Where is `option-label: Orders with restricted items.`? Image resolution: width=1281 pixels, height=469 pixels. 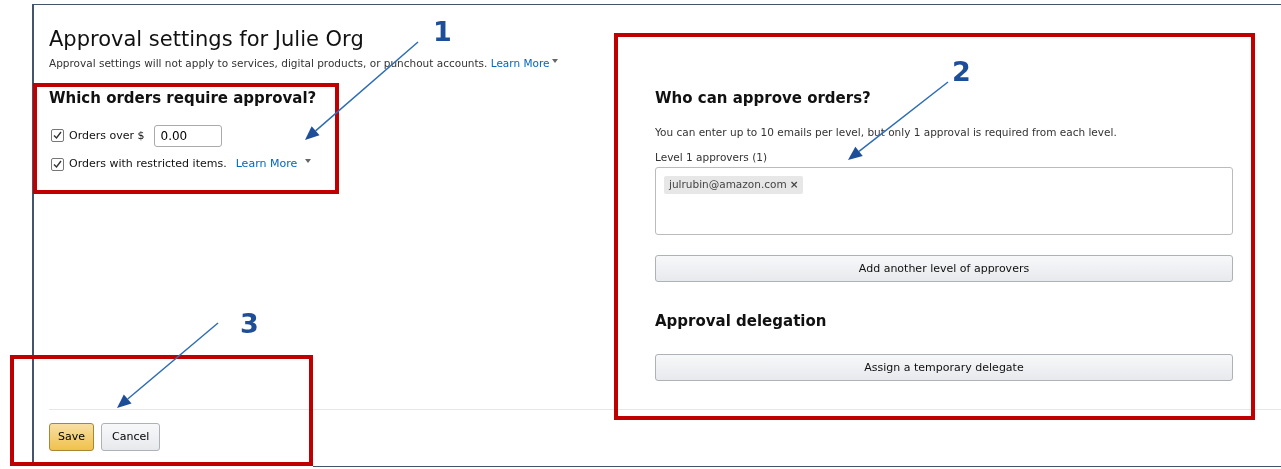
option-label: Orders with restricted items. is located at coordinates (148, 163).